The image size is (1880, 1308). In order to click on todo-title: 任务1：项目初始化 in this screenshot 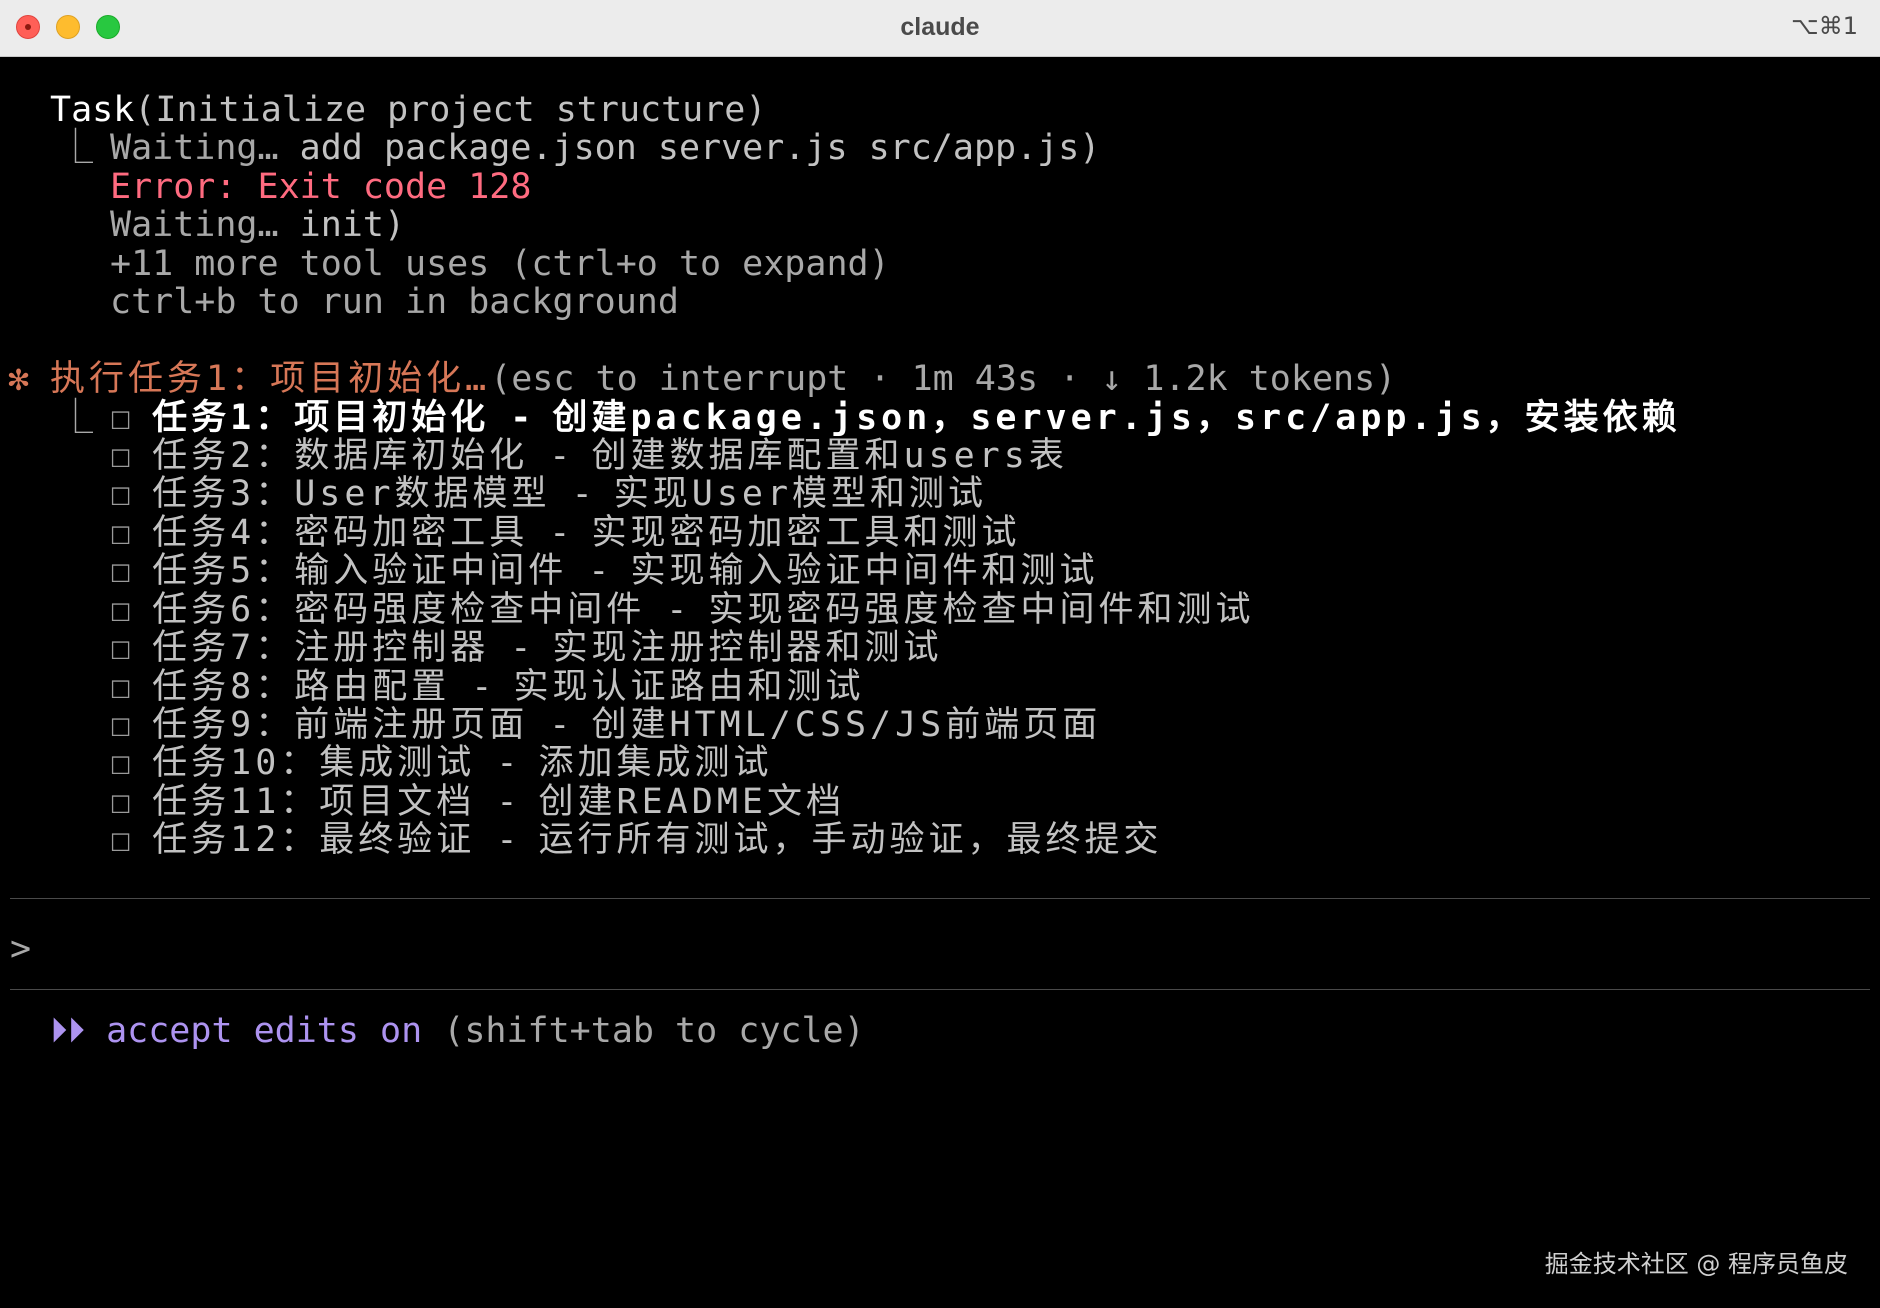, I will do `click(321, 418)`.